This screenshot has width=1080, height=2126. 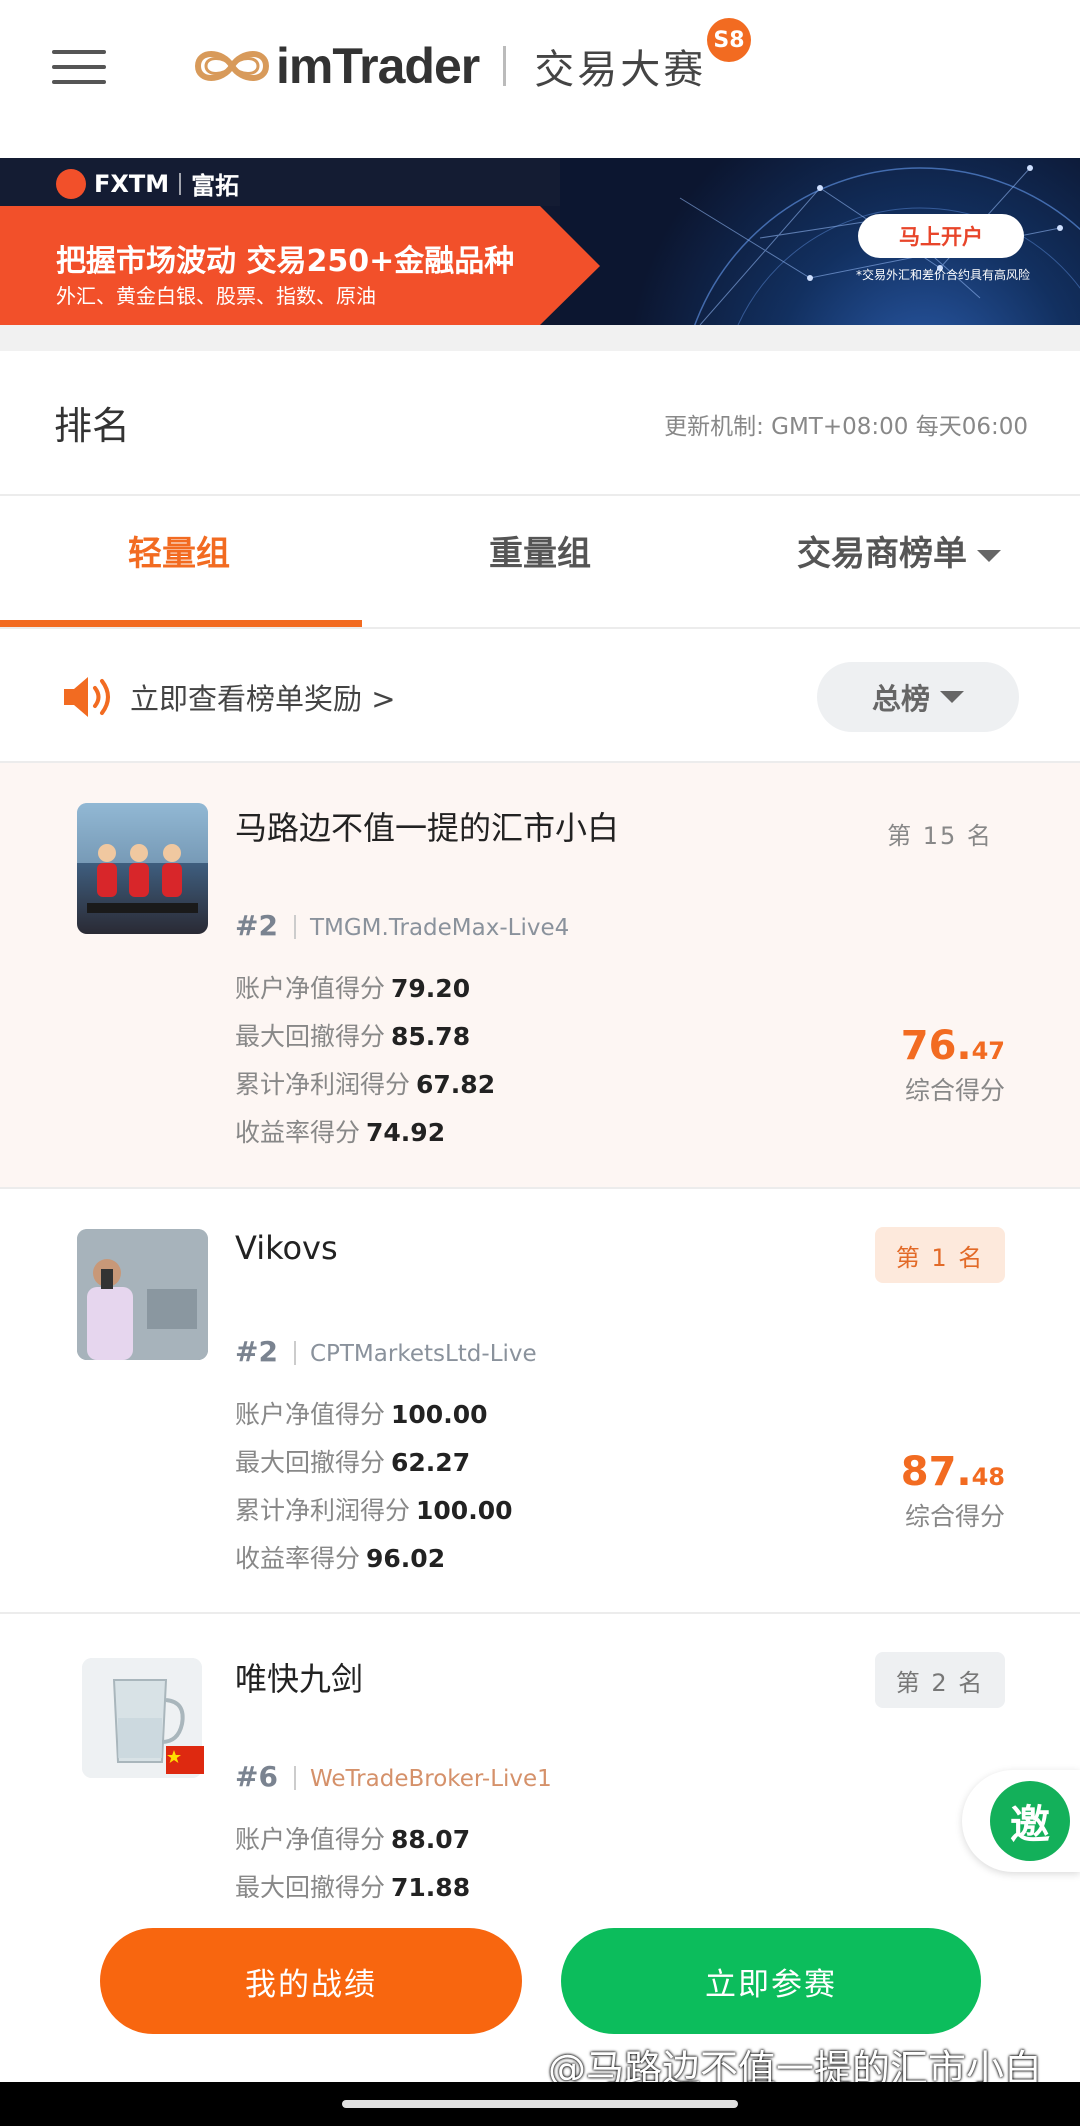 What do you see at coordinates (181, 623) in the screenshot?
I see `active-tab-indicator` at bounding box center [181, 623].